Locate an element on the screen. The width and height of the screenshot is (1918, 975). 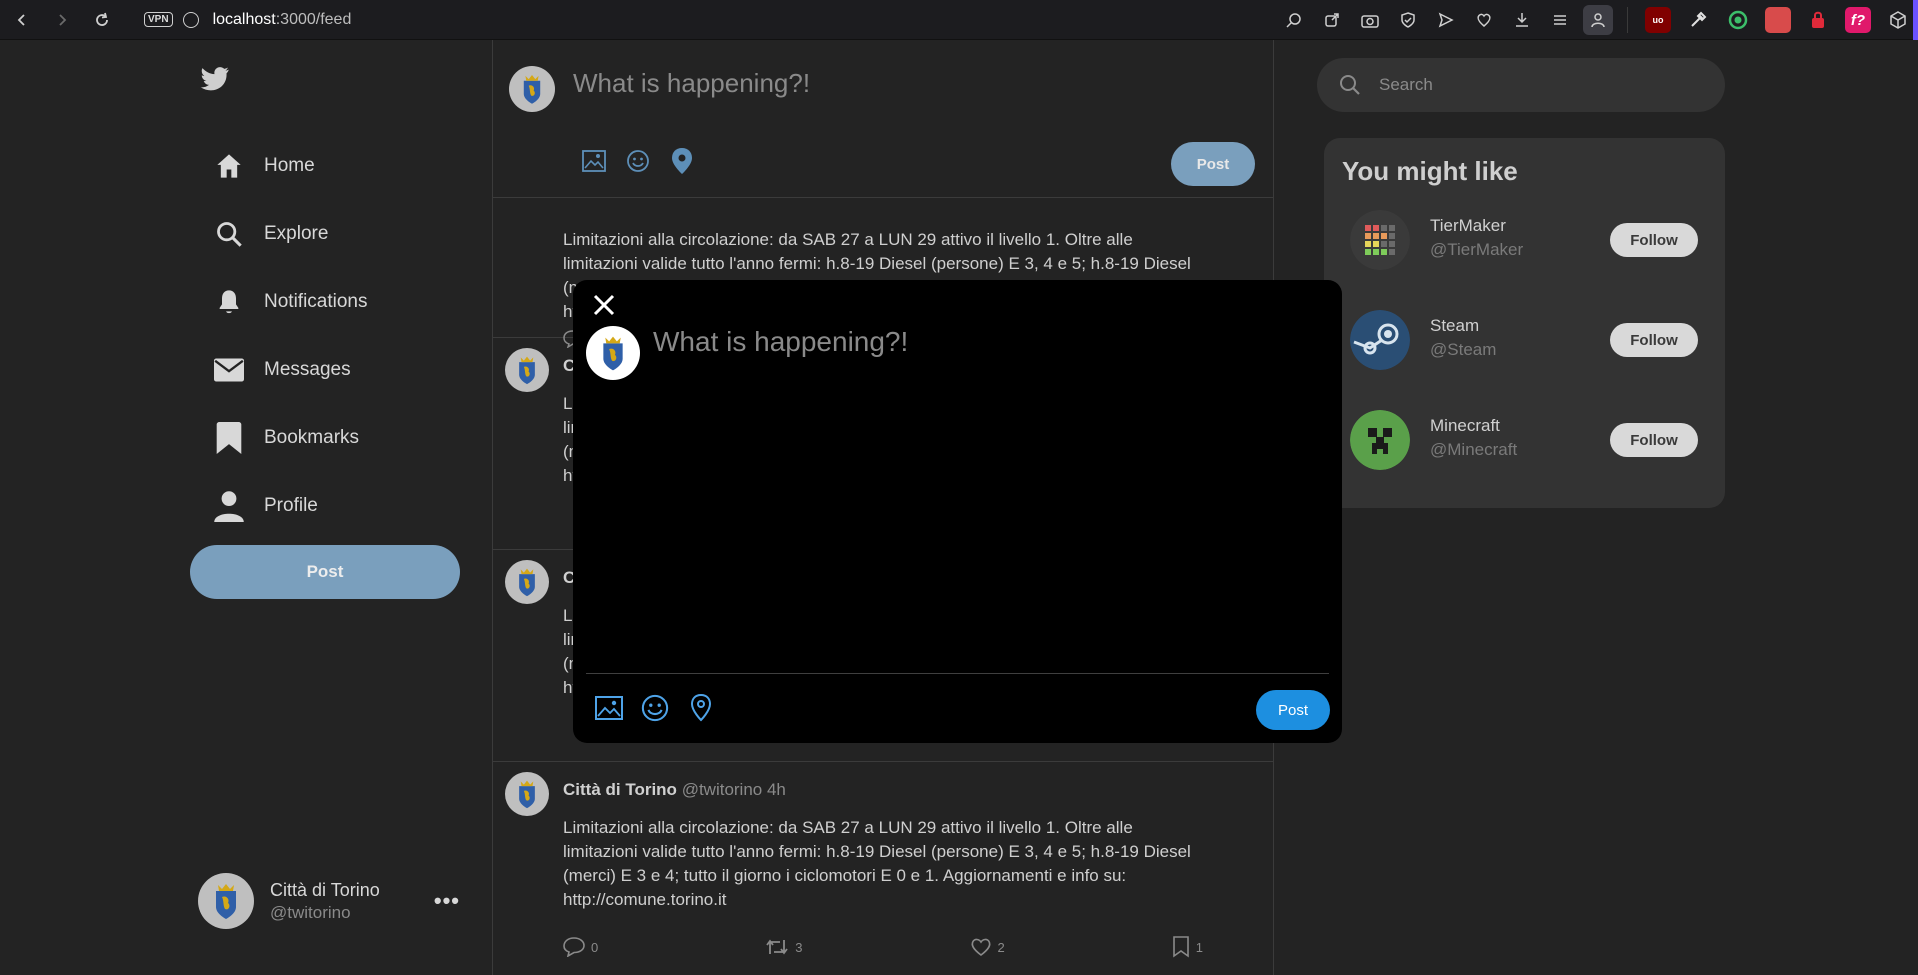
more-options-icon: ••• is located at coordinates (447, 901).